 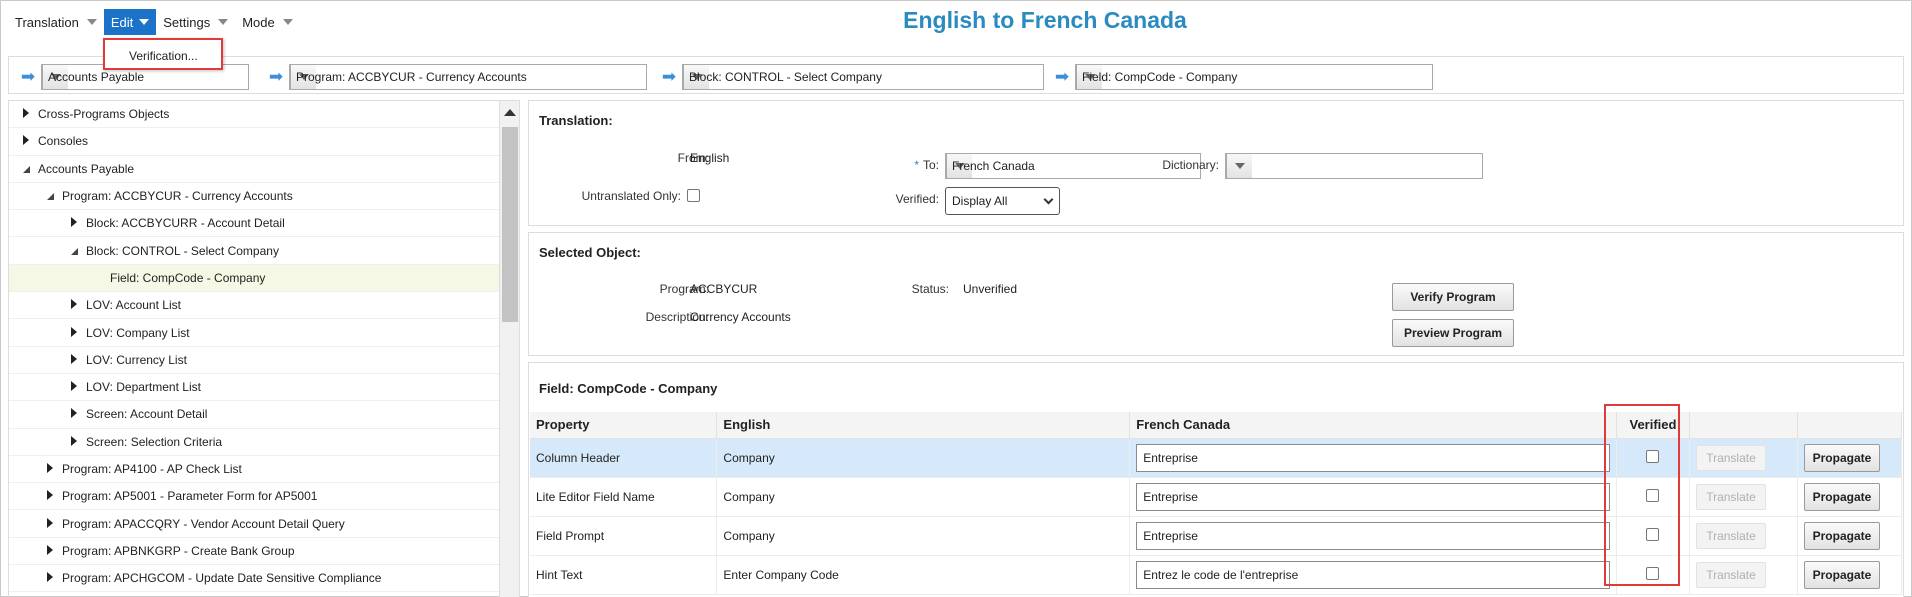 I want to click on dropdown-button, so click(x=1239, y=166).